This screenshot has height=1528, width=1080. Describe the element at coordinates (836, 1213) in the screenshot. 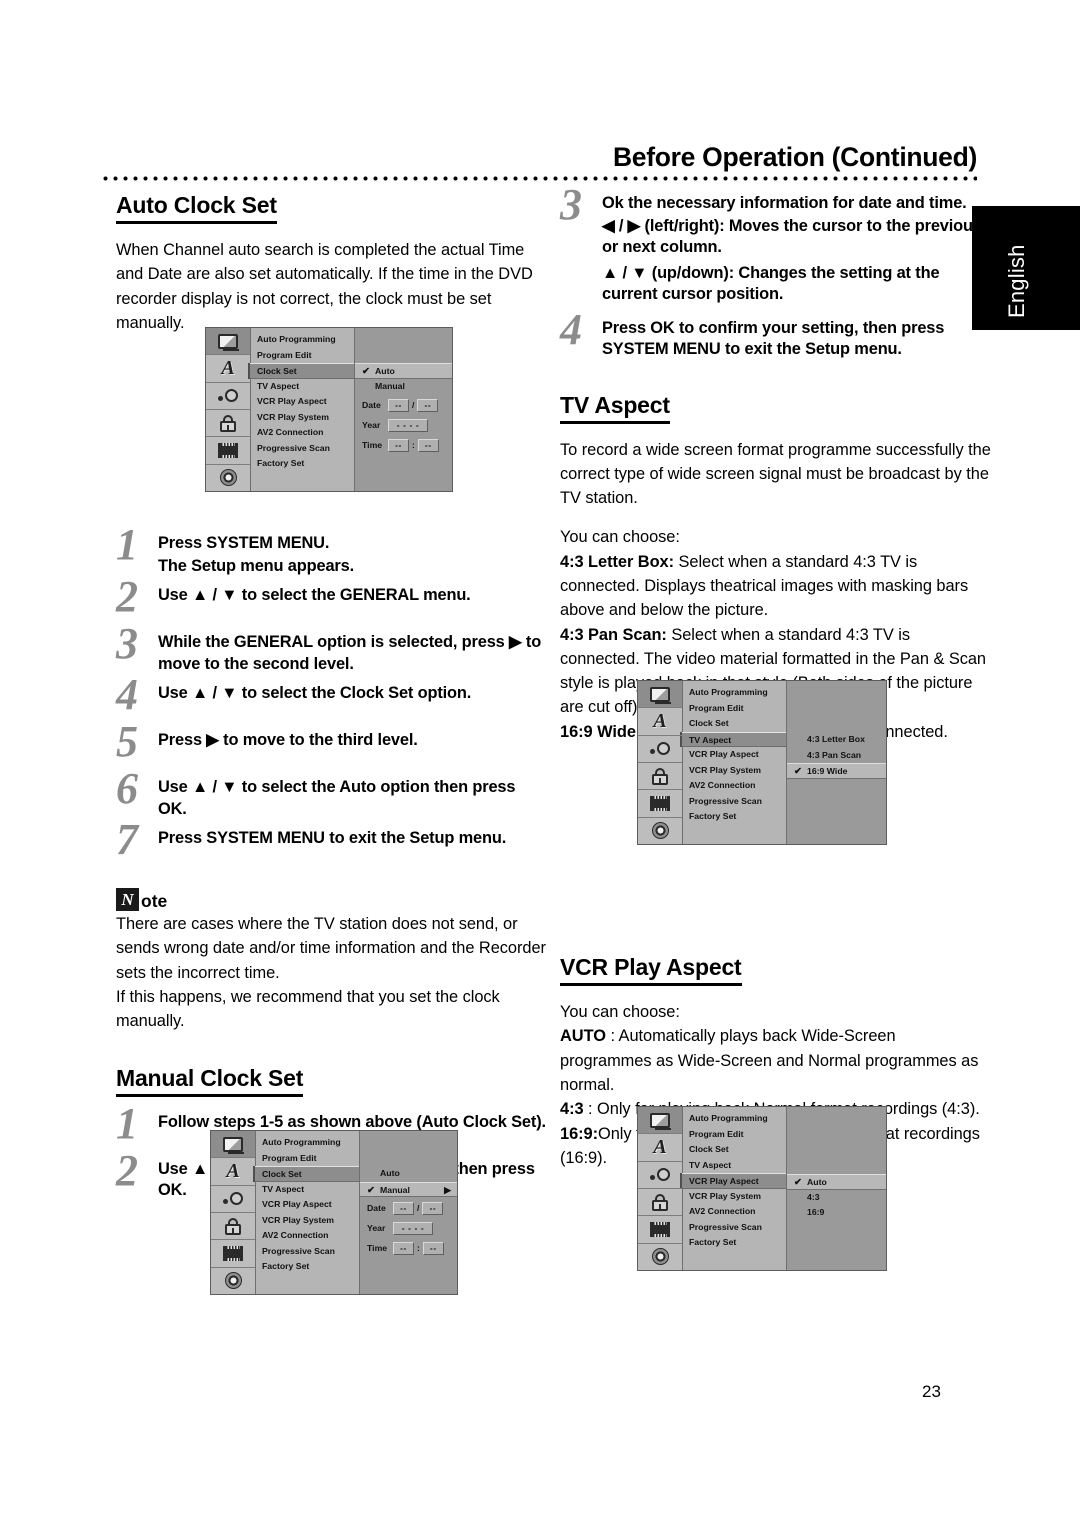

I see `osd-option-16-9: 16:9` at that location.